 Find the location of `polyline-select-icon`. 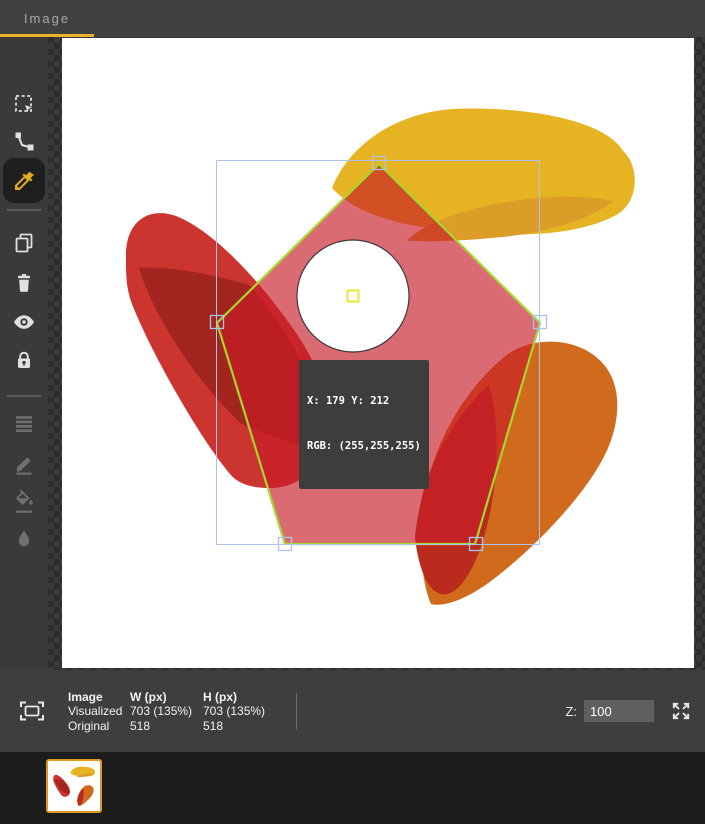

polyline-select-icon is located at coordinates (24, 141).